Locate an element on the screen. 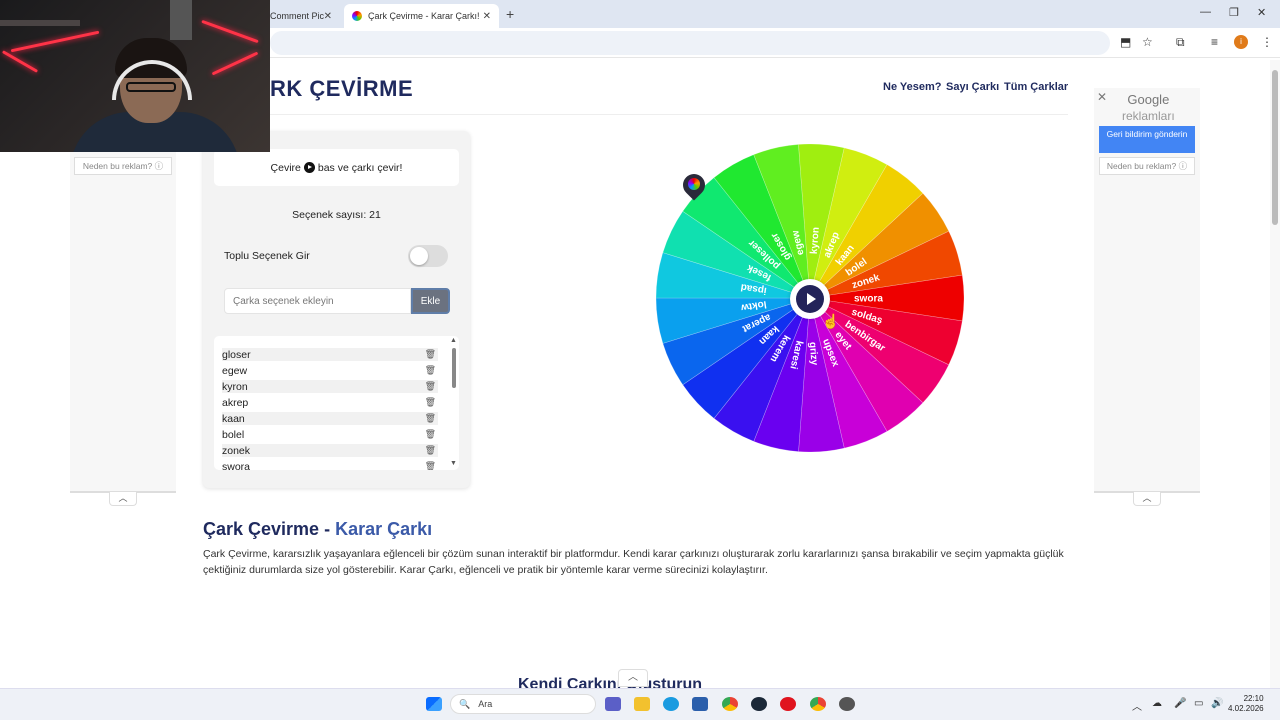 This screenshot has height=720, width=1280. bulk-entry-toggle is located at coordinates (428, 256).